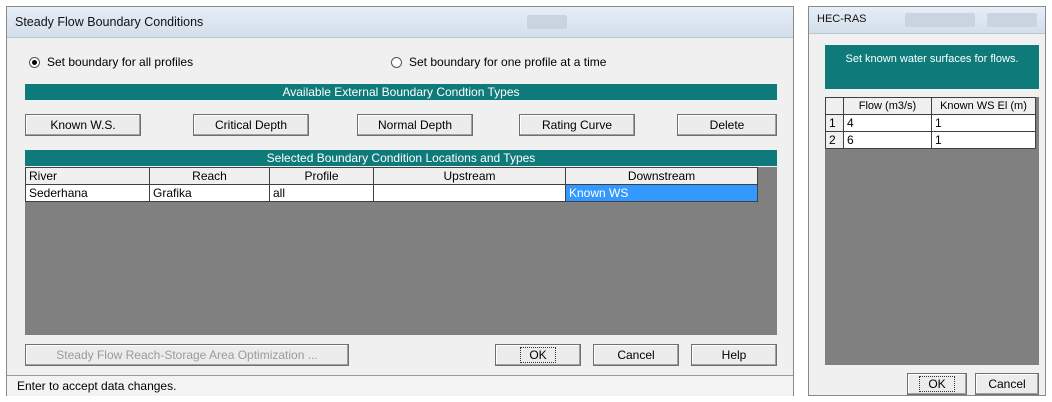  I want to click on radio-one-profile-label: Set boundary for one profile at a time, so click(508, 62).